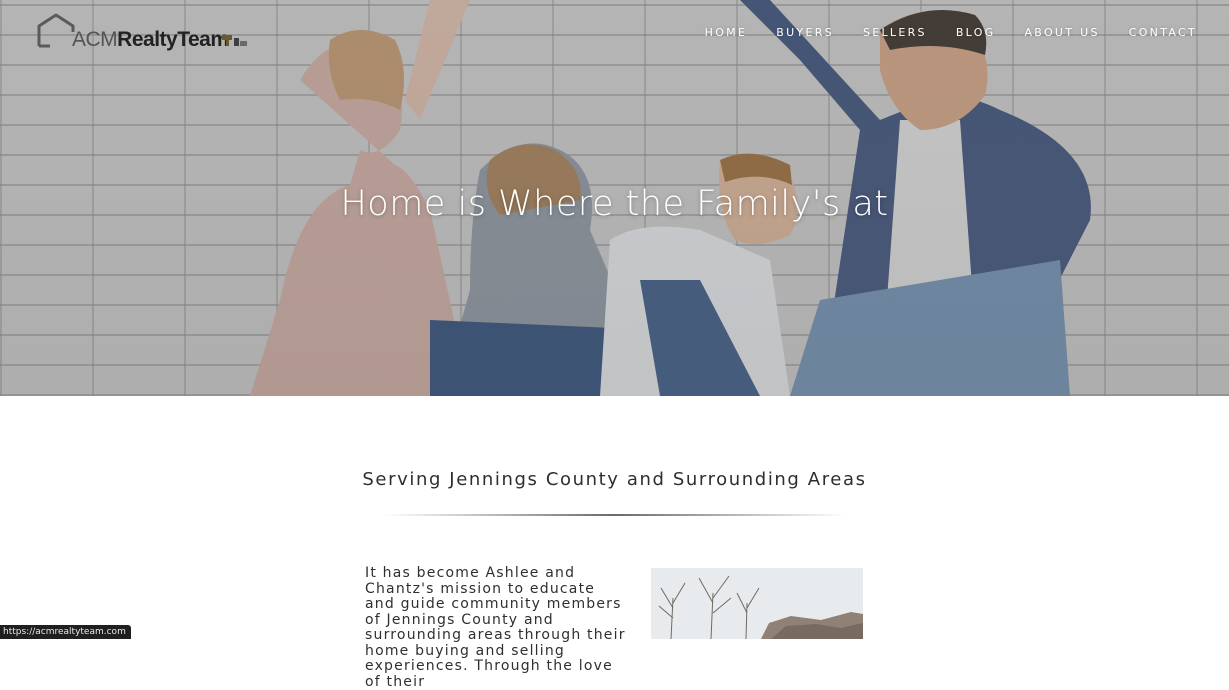  What do you see at coordinates (234, 40) in the screenshot?
I see `flag-badge-icon` at bounding box center [234, 40].